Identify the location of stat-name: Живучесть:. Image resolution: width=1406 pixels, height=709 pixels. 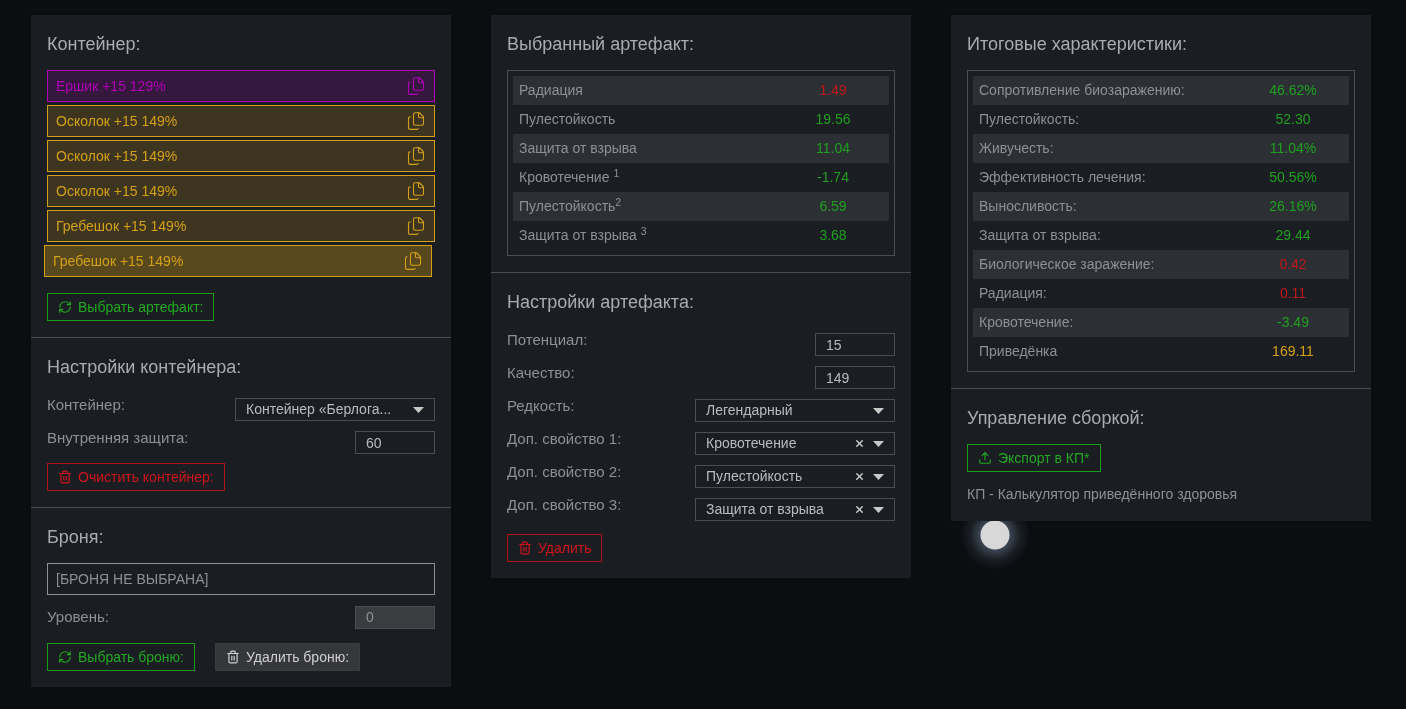
(1017, 148).